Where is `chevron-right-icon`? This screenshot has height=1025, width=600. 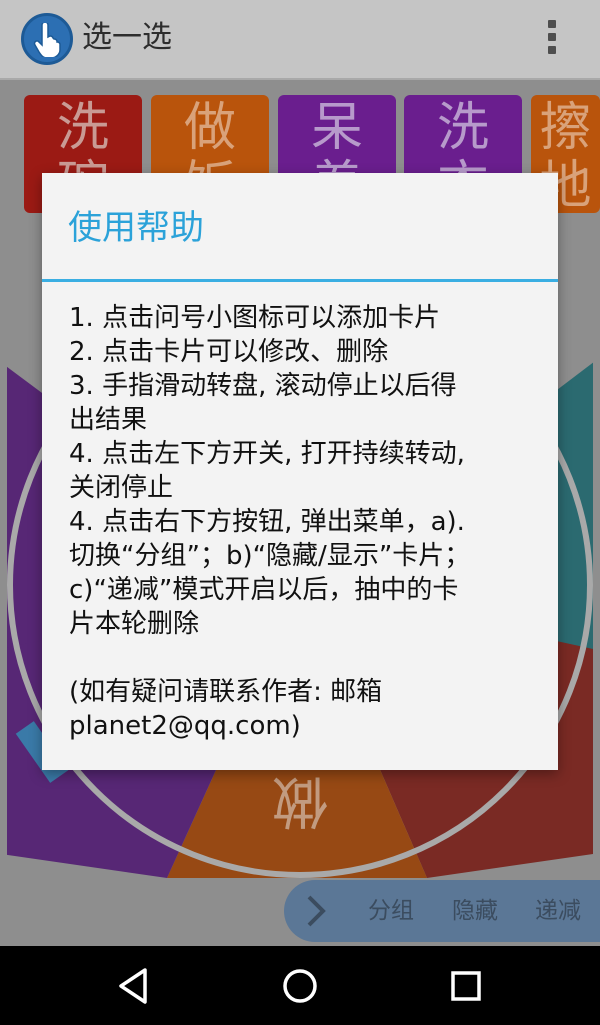 chevron-right-icon is located at coordinates (316, 911).